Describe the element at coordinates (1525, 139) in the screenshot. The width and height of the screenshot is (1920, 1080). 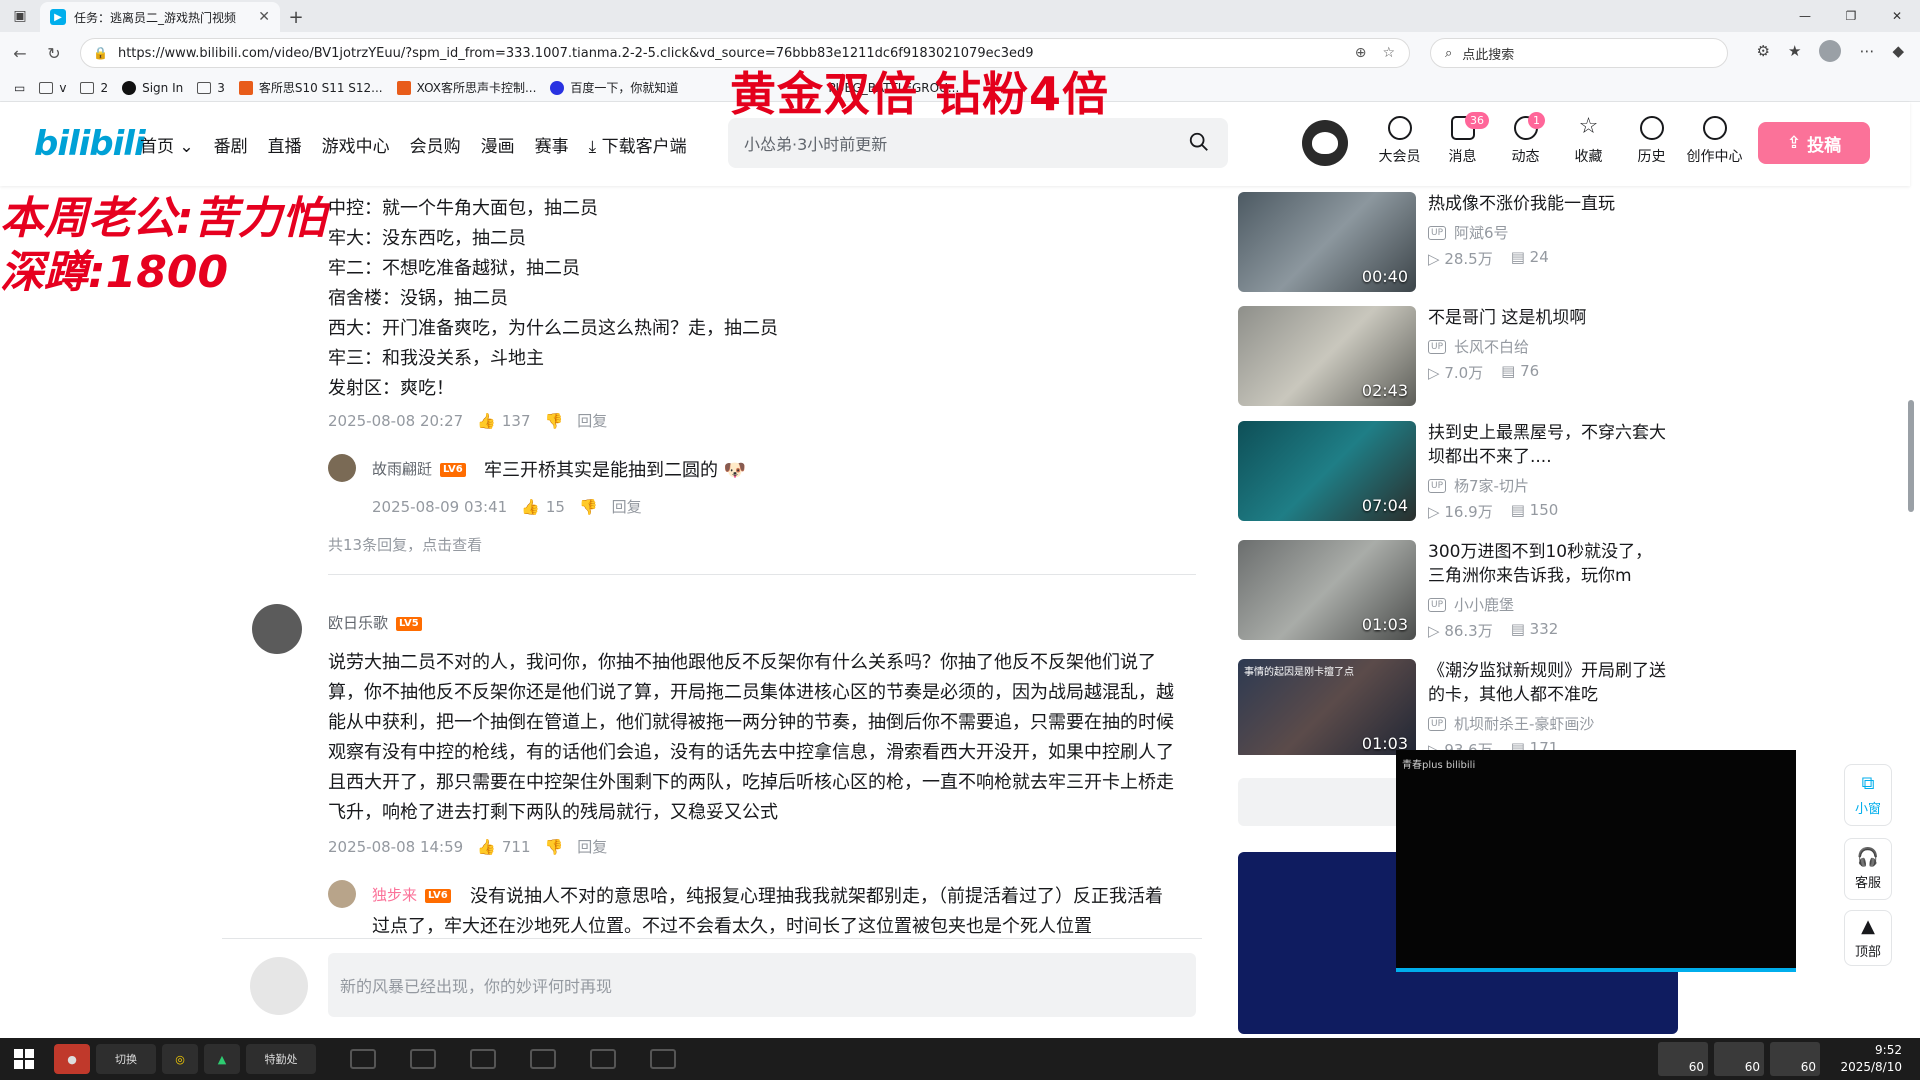
I see `dynamics-button: 1 动态` at that location.